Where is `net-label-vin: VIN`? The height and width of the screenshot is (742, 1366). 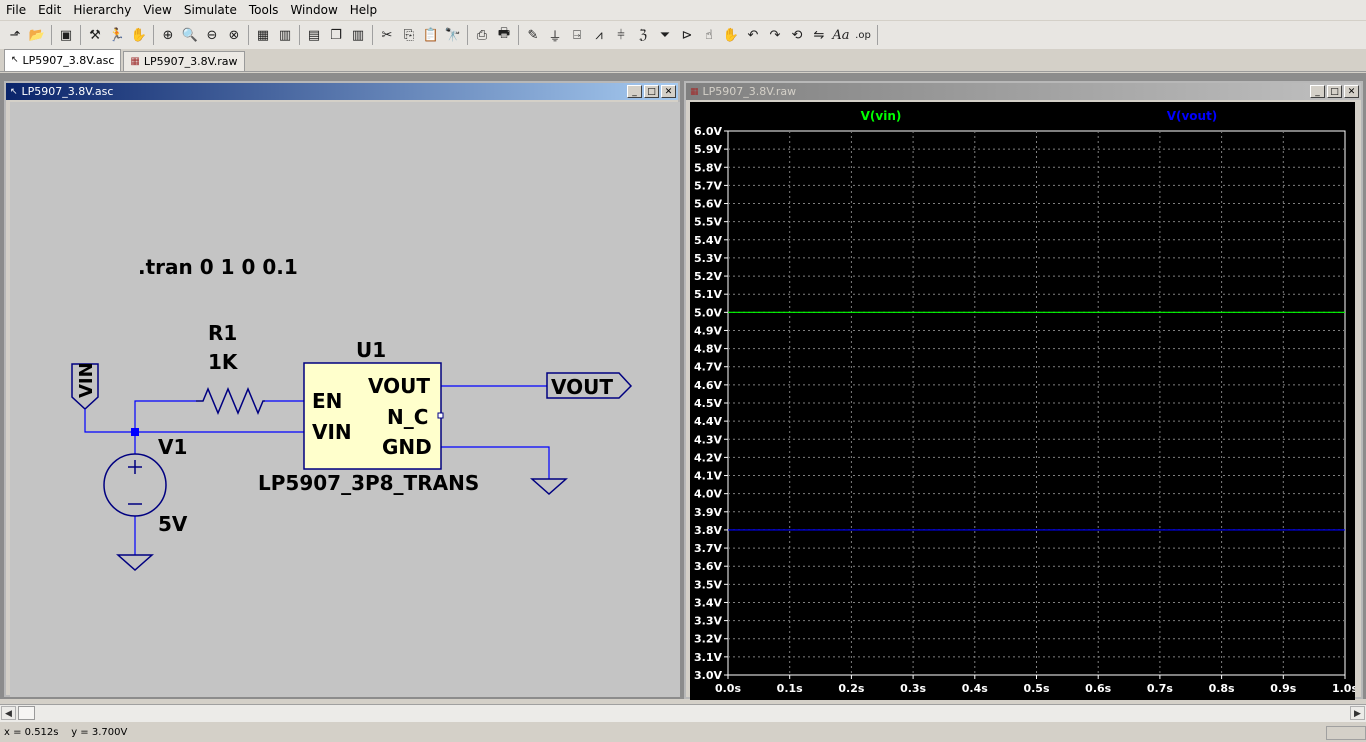
net-label-vin: VIN is located at coordinates (85, 386).